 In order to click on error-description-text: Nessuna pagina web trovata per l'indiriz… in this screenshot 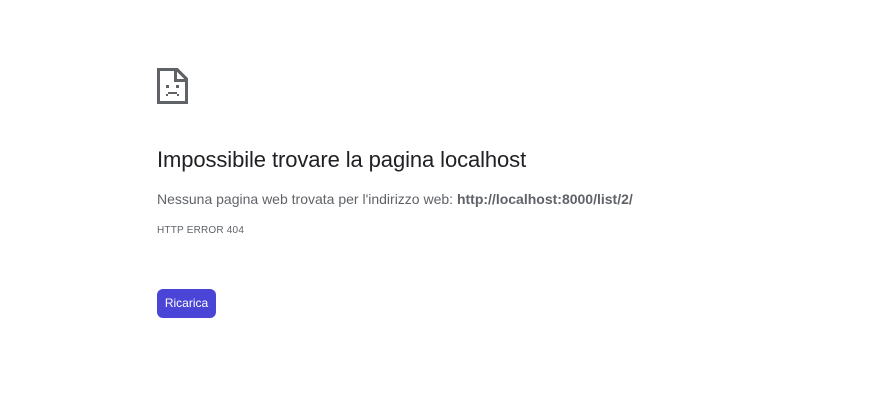, I will do `click(307, 199)`.